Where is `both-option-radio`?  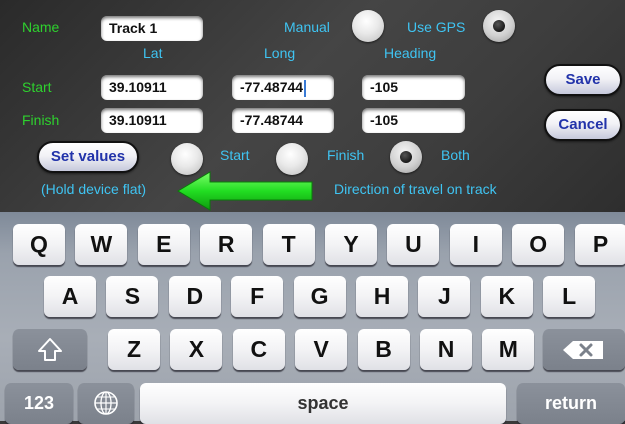
both-option-radio is located at coordinates (406, 157).